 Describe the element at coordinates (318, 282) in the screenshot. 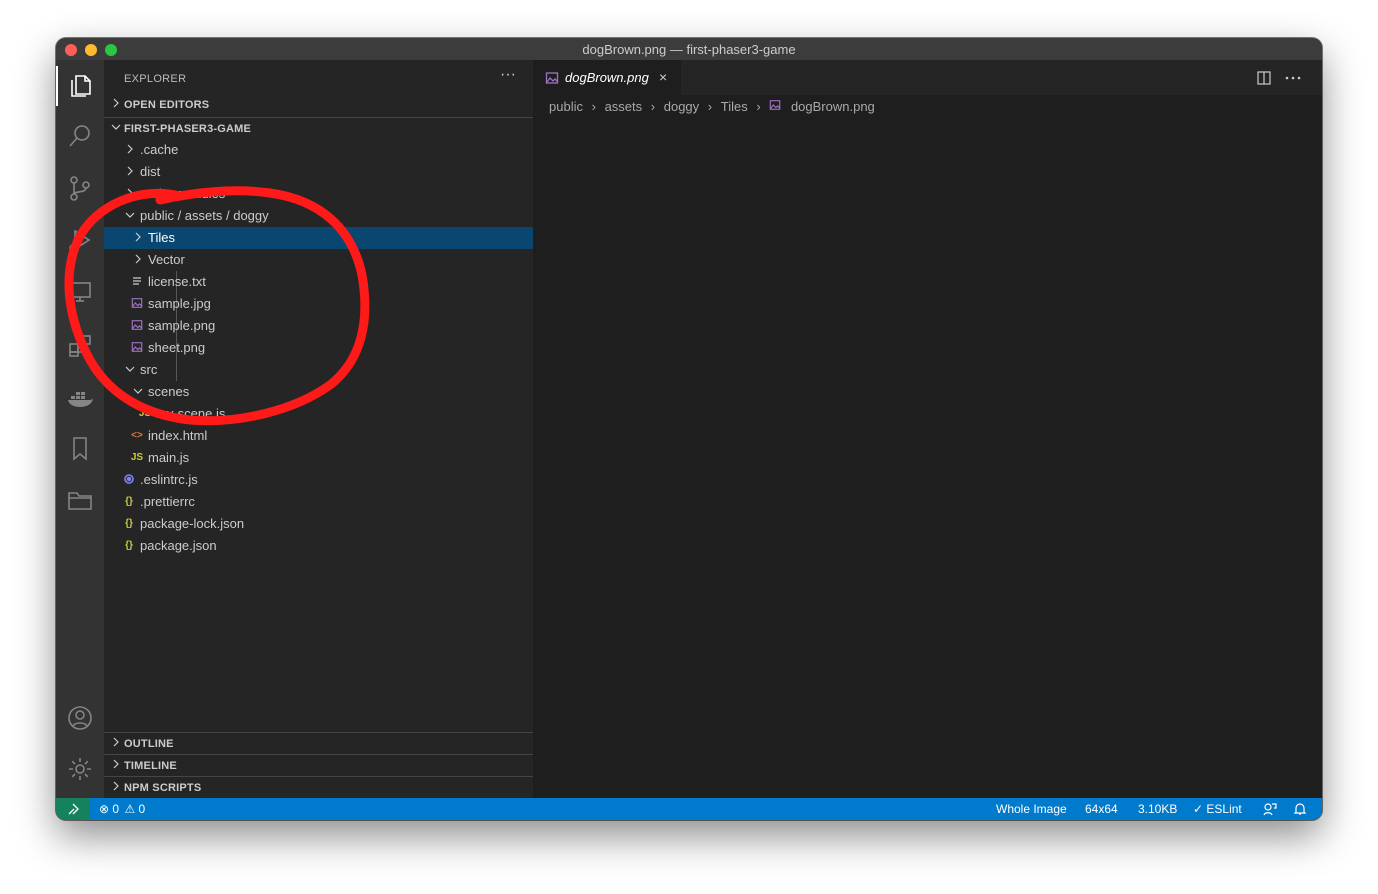

I see `tree-row: license.txt` at that location.